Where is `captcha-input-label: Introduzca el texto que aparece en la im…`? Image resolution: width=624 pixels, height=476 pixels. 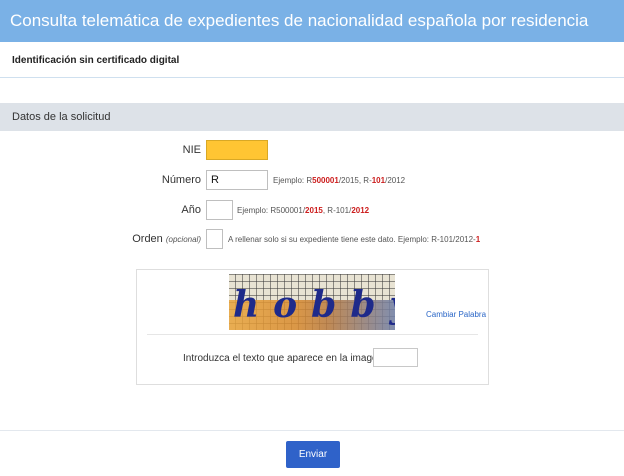
captcha-input-label: Introduzca el texto que aparece en la im… is located at coordinates (283, 358).